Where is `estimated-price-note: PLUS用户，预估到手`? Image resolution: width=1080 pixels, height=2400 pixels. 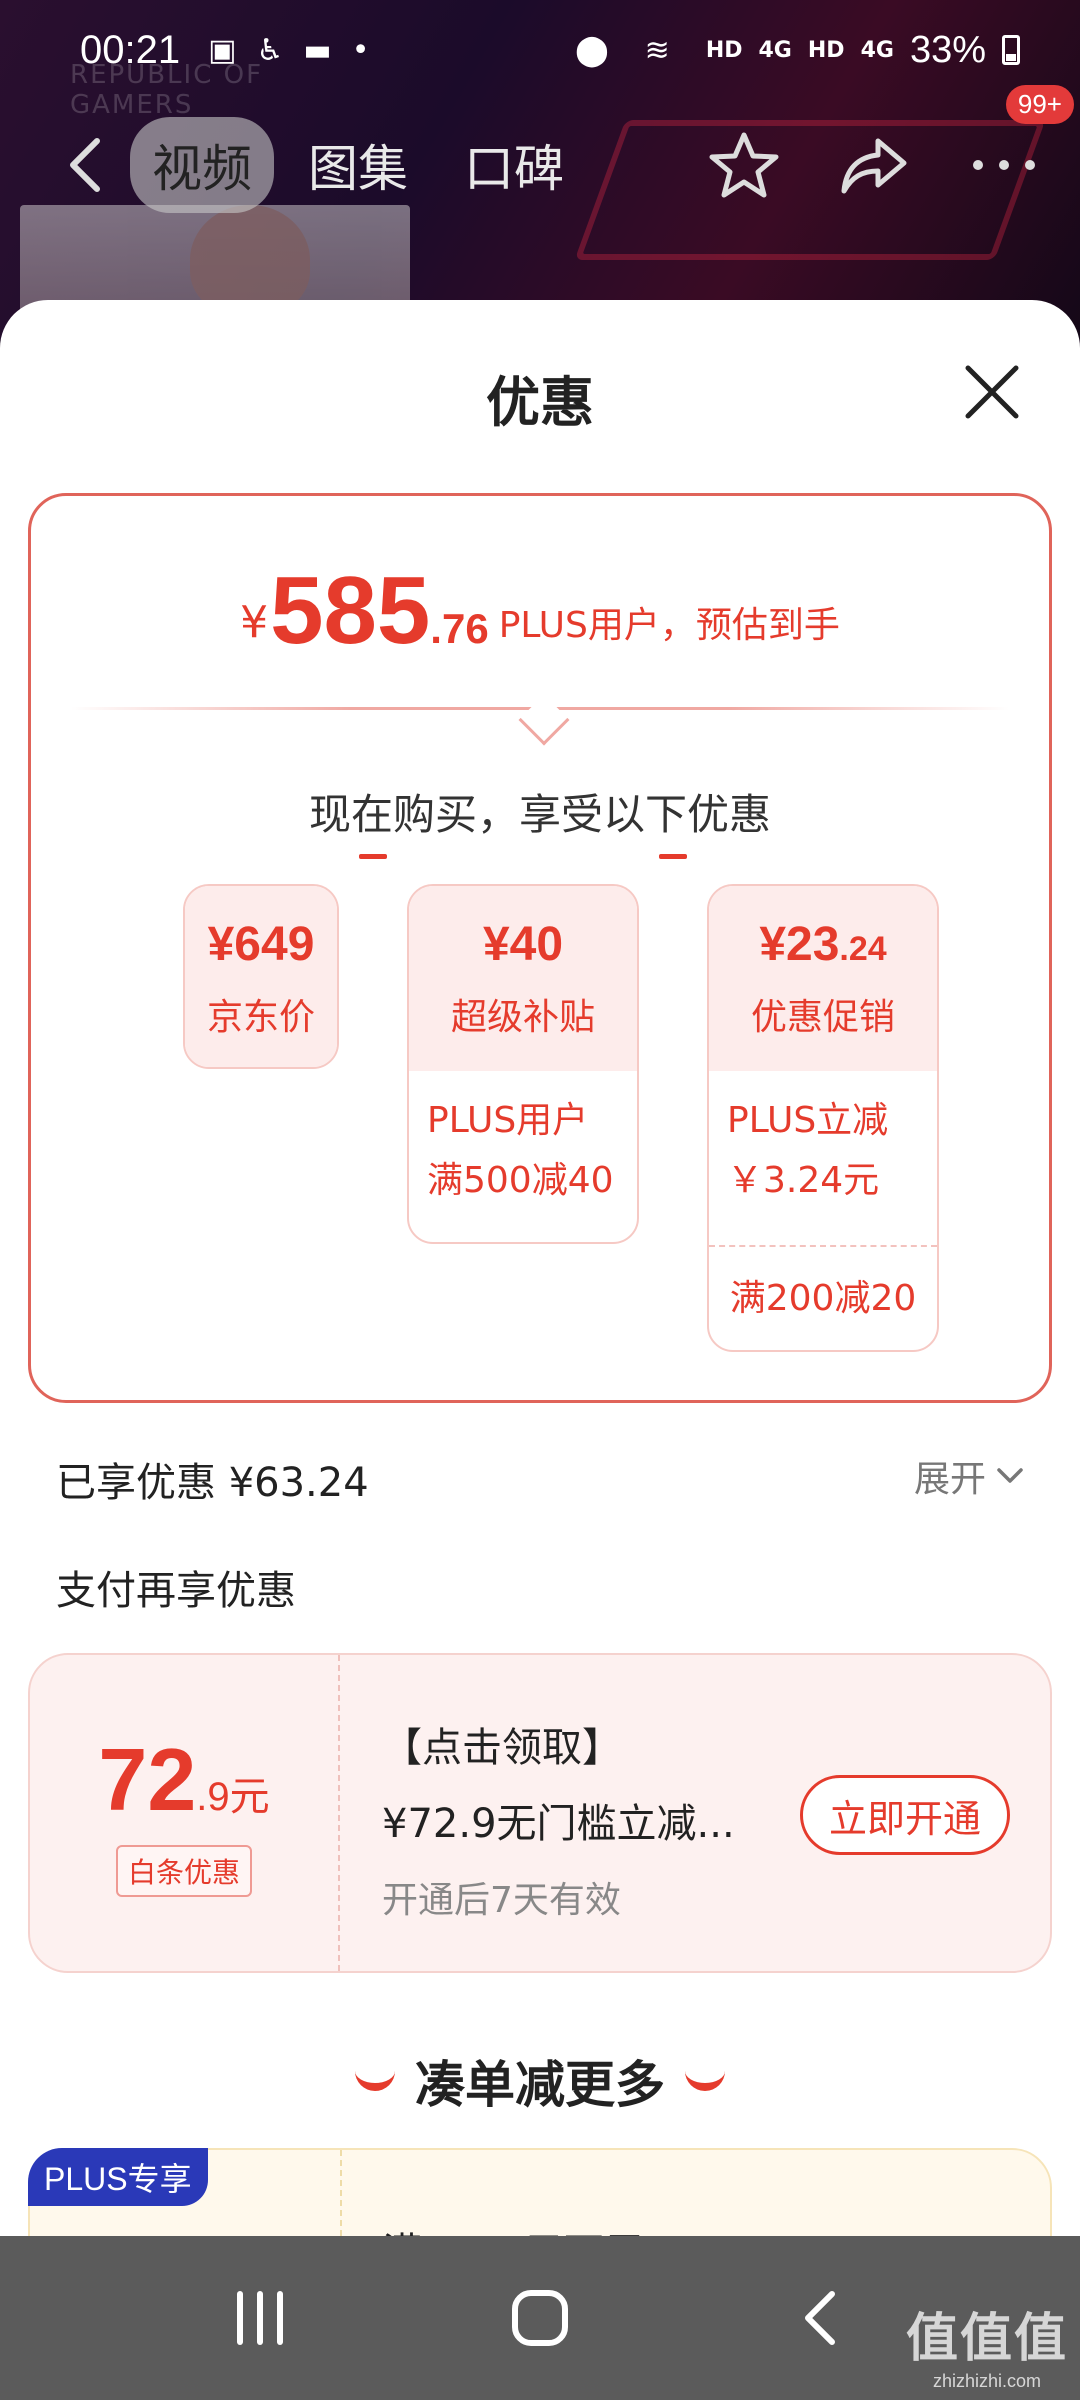
estimated-price-note: PLUS用户，预估到手 is located at coordinates (669, 625).